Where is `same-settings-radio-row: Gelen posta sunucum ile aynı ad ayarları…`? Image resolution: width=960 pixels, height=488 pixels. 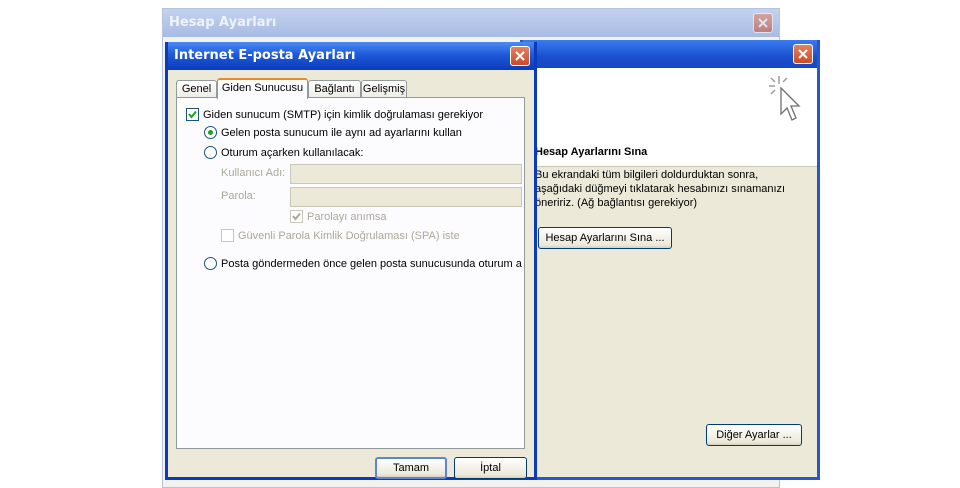
same-settings-radio-row: Gelen posta sunucum ile aynı ad ayarları… is located at coordinates (333, 132).